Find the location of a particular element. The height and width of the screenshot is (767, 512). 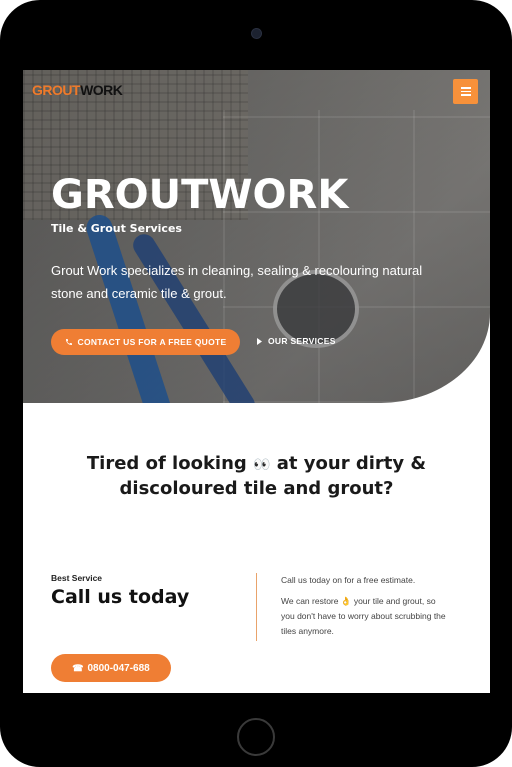

contact-quote-label: CONTACT US FOR A FREE QUOTE is located at coordinates (152, 342).